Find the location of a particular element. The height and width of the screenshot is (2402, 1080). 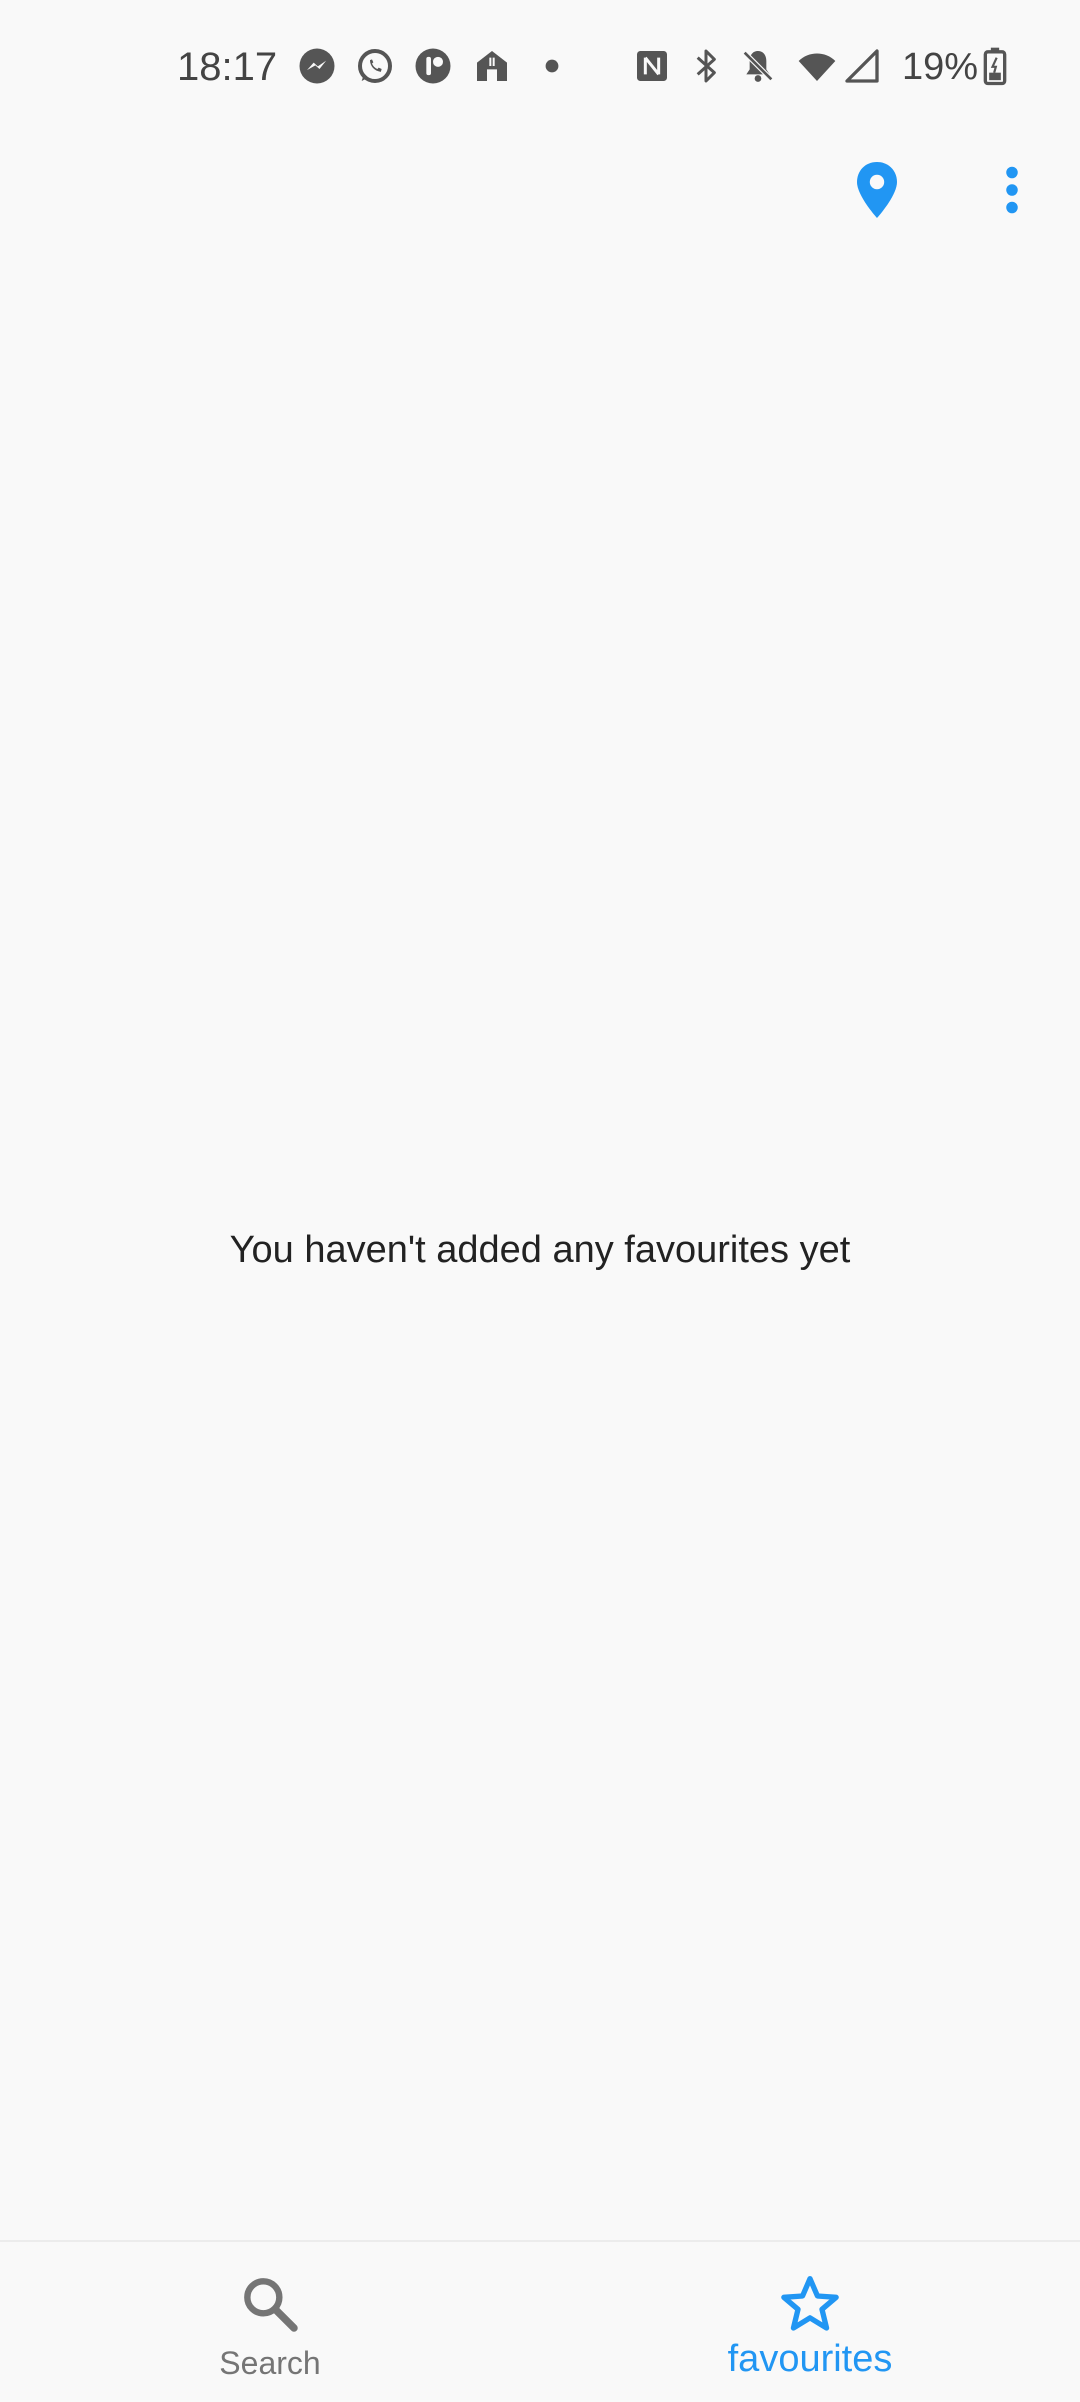

bluetooth-icon is located at coordinates (706, 66).